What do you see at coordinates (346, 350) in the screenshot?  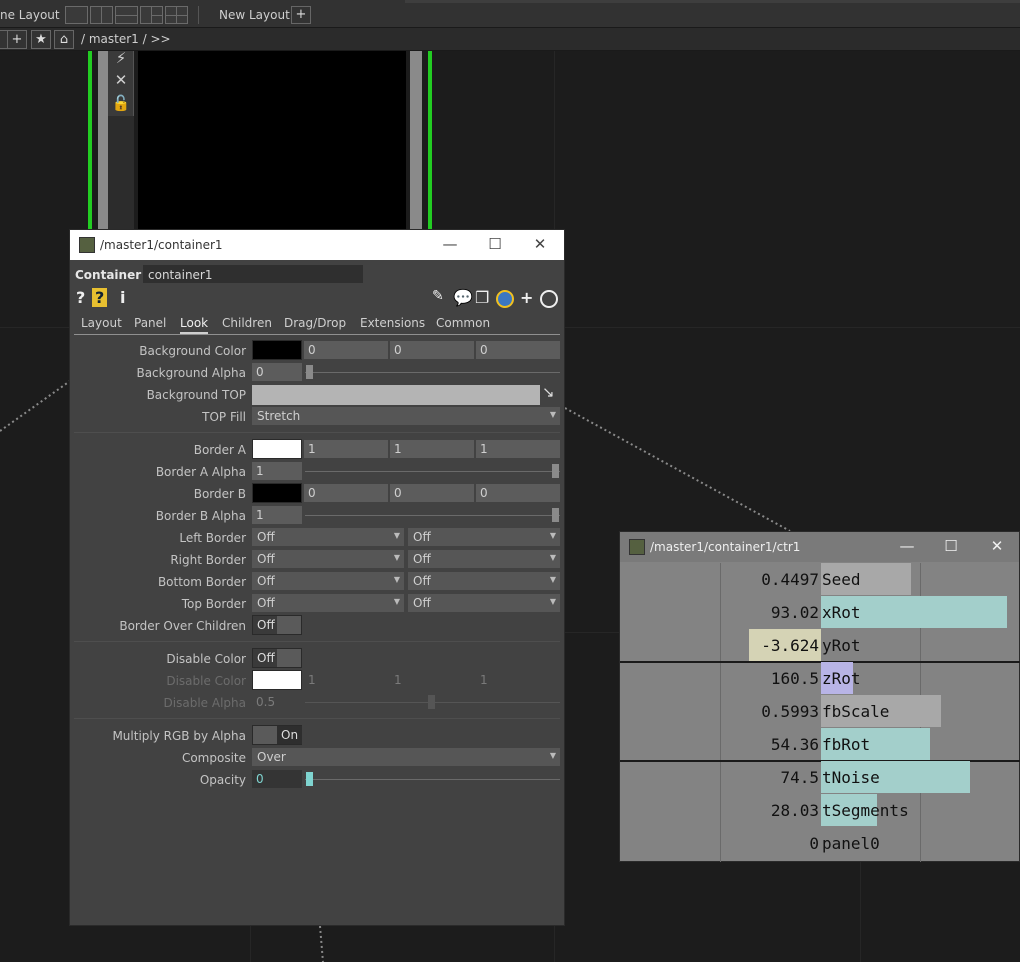 I see `background-color-r-field: 0` at bounding box center [346, 350].